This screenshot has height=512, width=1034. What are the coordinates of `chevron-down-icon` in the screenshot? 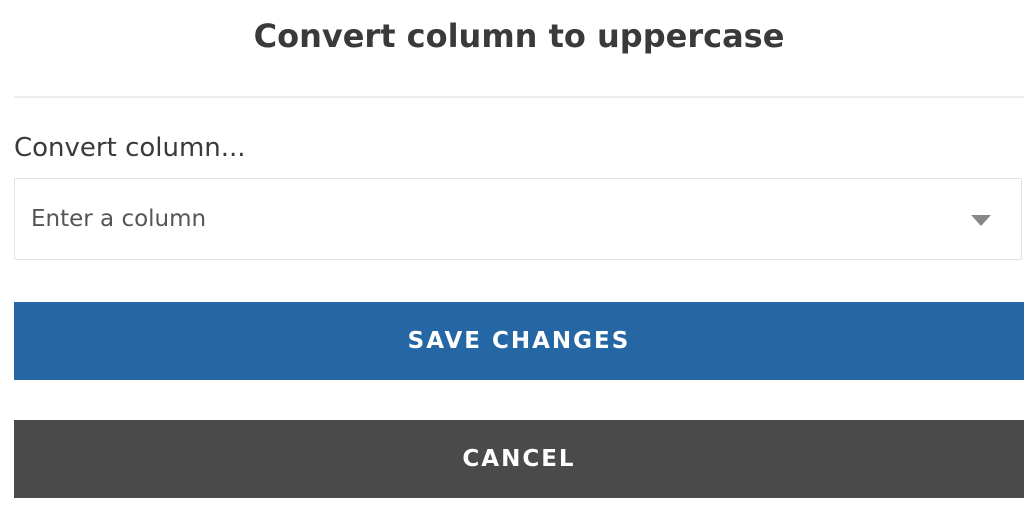 It's located at (981, 220).